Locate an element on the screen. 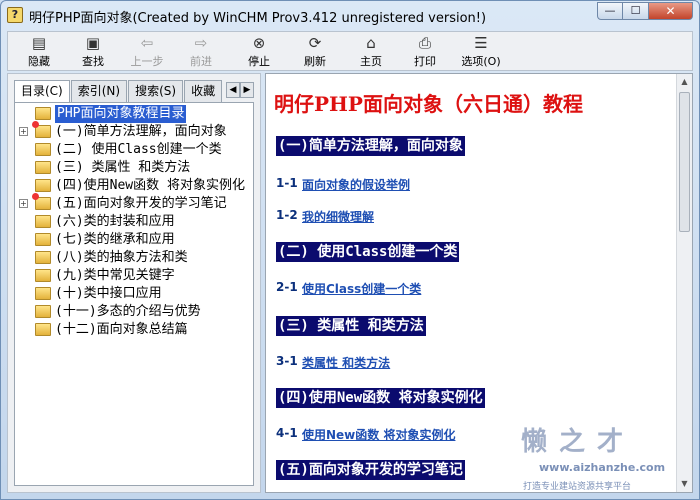 The height and width of the screenshot is (500, 700). toolbar: ▤ 隐藏 ▣ 查找 ⇦ 上一步 ⇨ 前进 ⊗ 停止 ⟳ 刷新 ⌂ 主页 ⎙ 打印 ☰ 选项(O) is located at coordinates (350, 51).